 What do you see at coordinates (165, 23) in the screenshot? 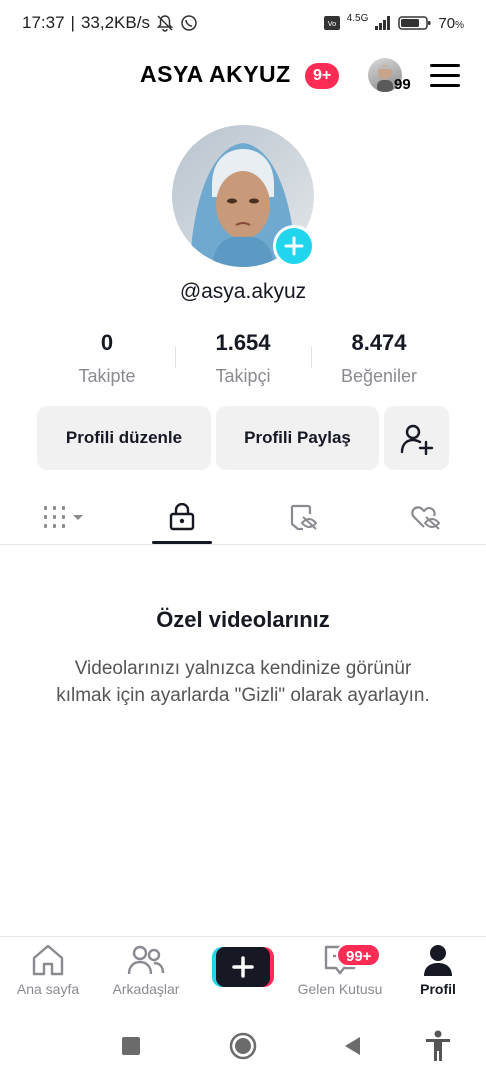
I see `mute-bell-icon` at bounding box center [165, 23].